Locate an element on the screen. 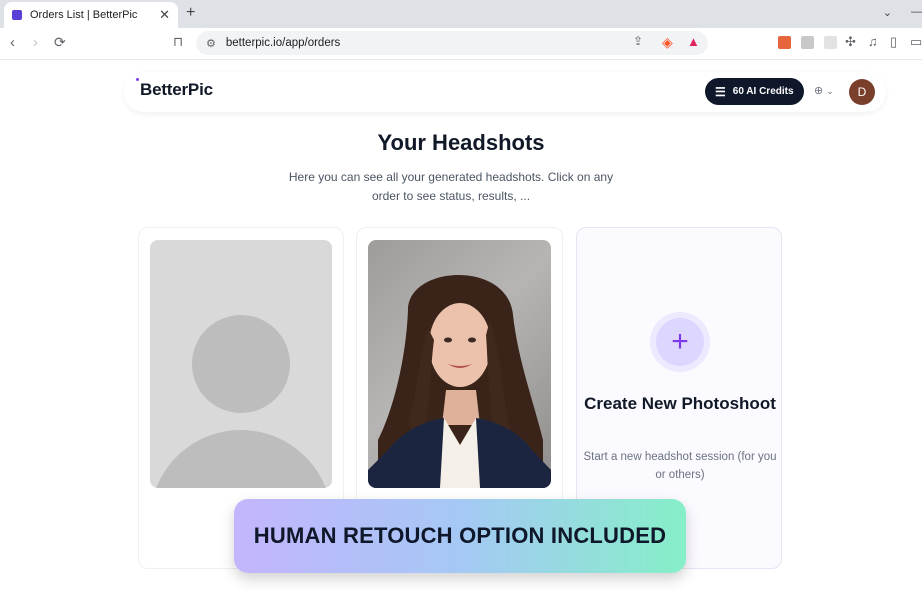 This screenshot has width=922, height=614. logo-text: BetterPic is located at coordinates (176, 89).